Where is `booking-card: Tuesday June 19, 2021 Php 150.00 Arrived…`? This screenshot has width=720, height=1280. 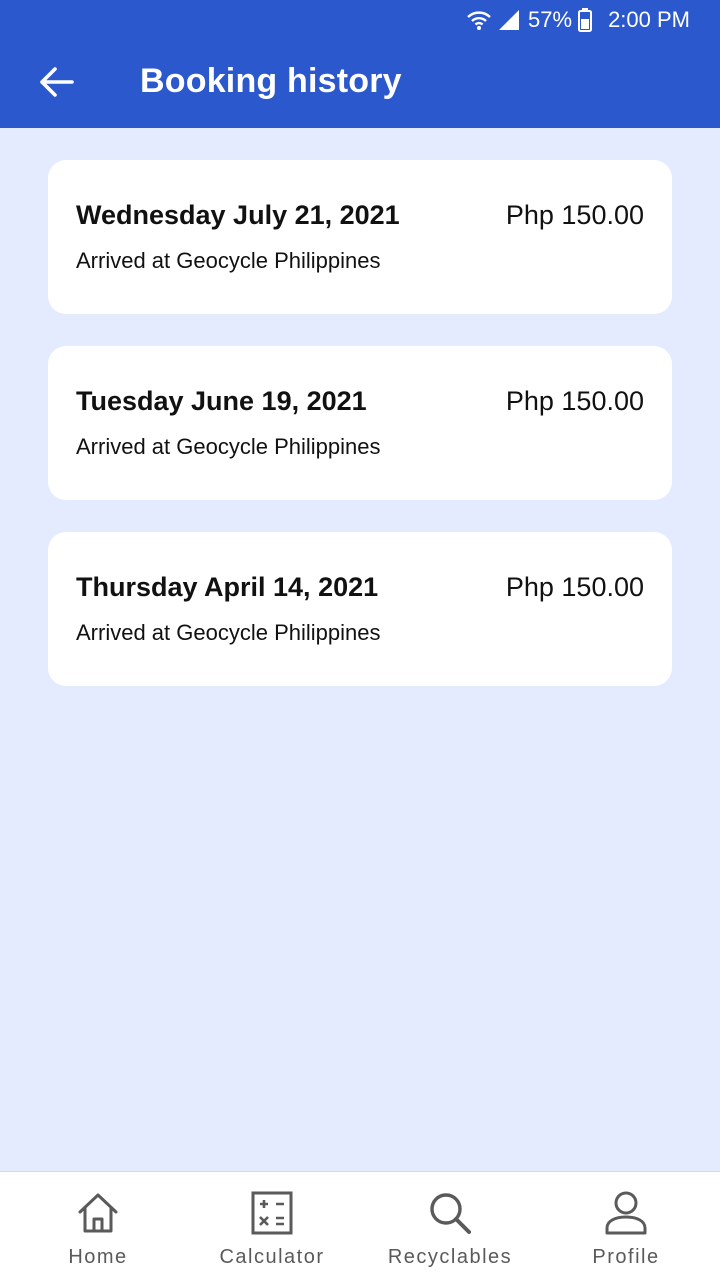 booking-card: Tuesday June 19, 2021 Php 150.00 Arrived… is located at coordinates (360, 423).